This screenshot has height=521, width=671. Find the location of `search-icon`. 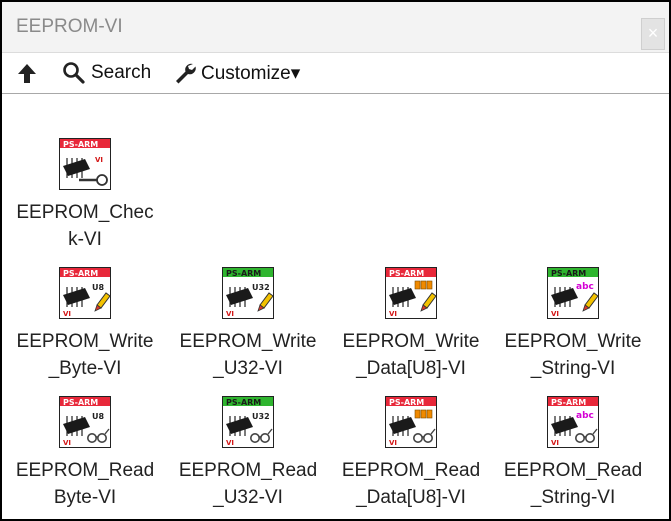

search-icon is located at coordinates (74, 73).